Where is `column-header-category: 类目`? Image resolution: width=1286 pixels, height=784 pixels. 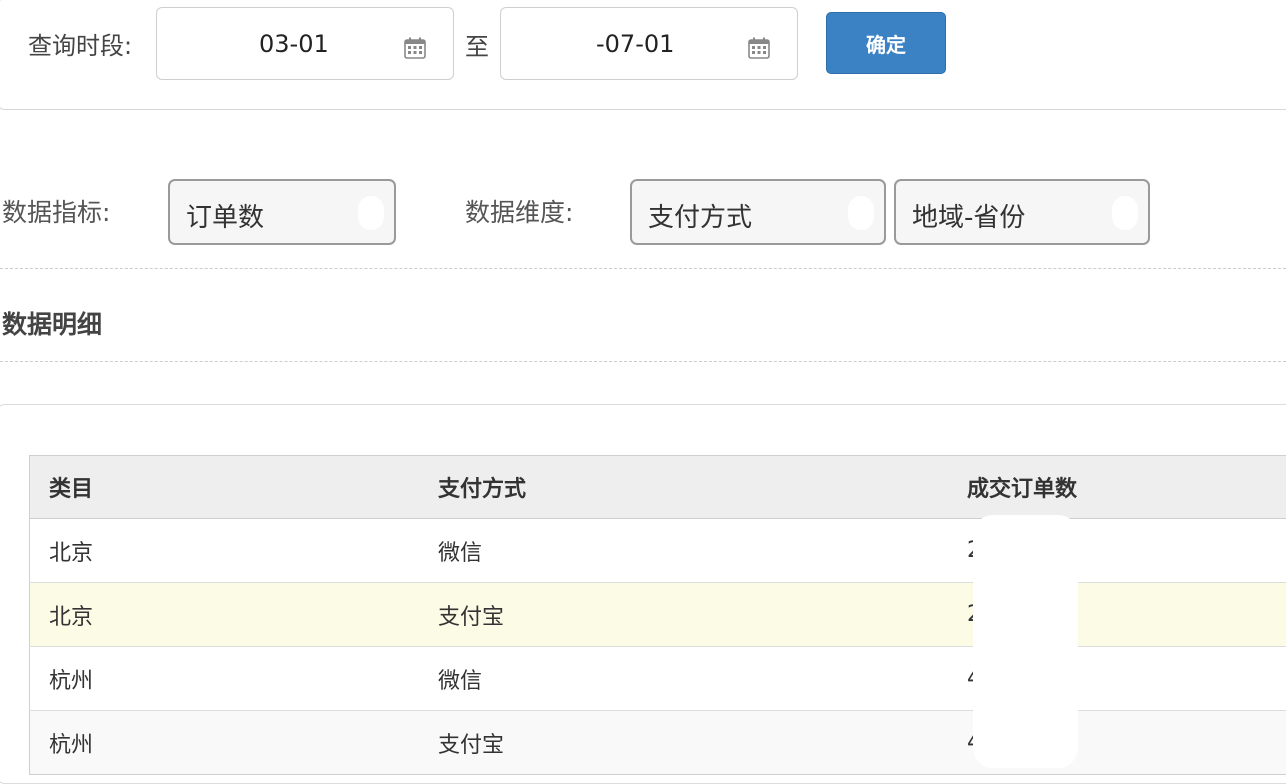 column-header-category: 类目 is located at coordinates (225, 487).